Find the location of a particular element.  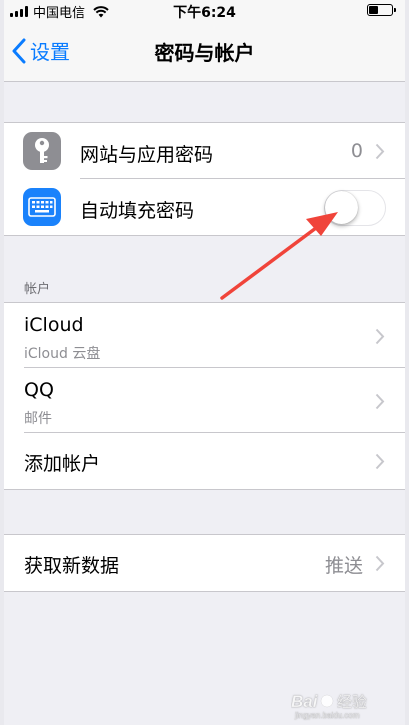

svg-text: Bai is located at coordinates (305, 701).